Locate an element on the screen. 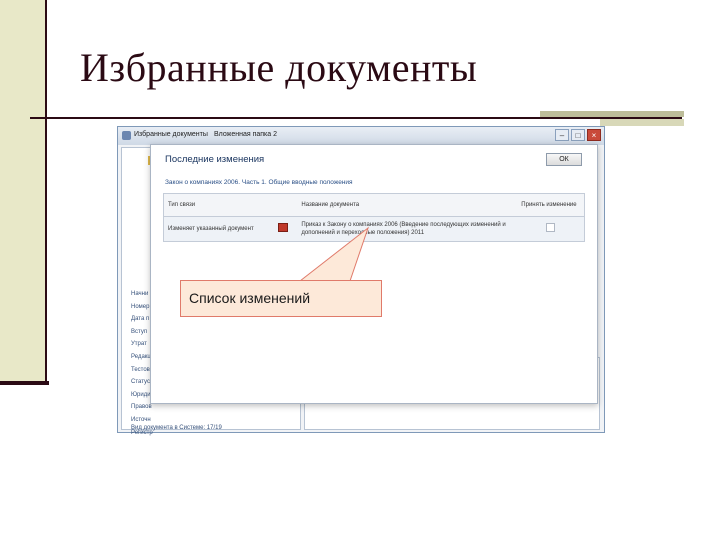 Image resolution: width=720 pixels, height=540 pixels. slide-title: Избранные документы is located at coordinates (279, 67).